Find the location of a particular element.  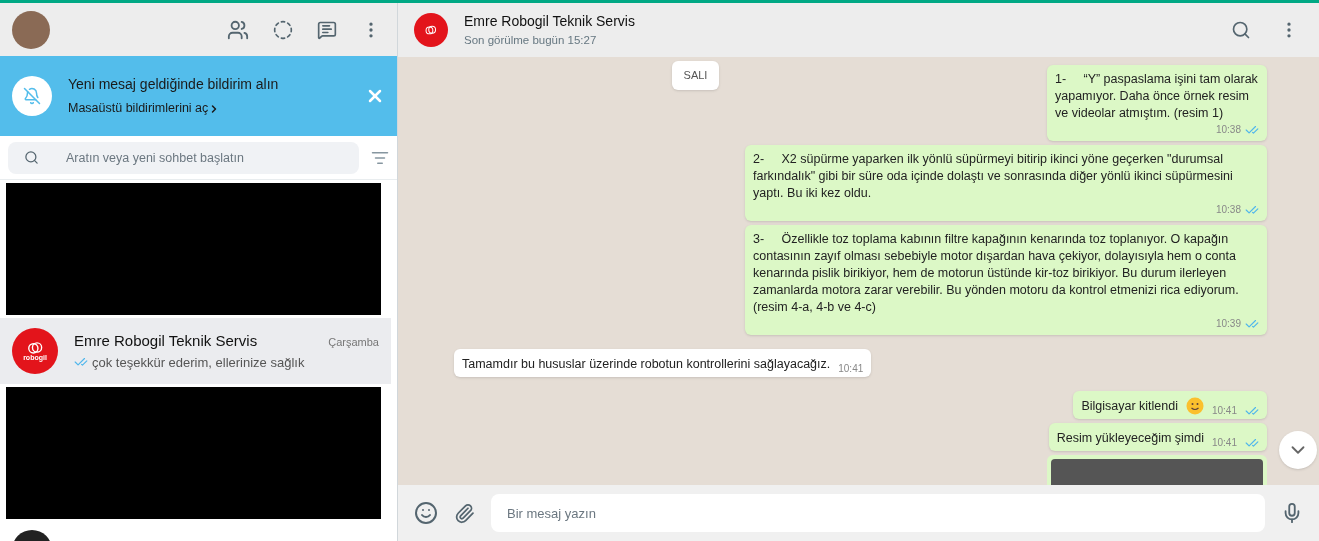

enable-notifications-link: Masaüstü bildirimlerini aç is located at coordinates (208, 108).